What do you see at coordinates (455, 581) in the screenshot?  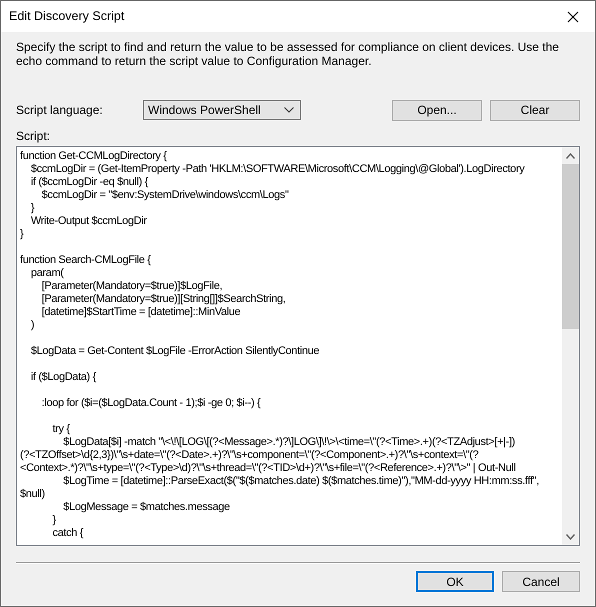 I see `dialog-button: OK` at bounding box center [455, 581].